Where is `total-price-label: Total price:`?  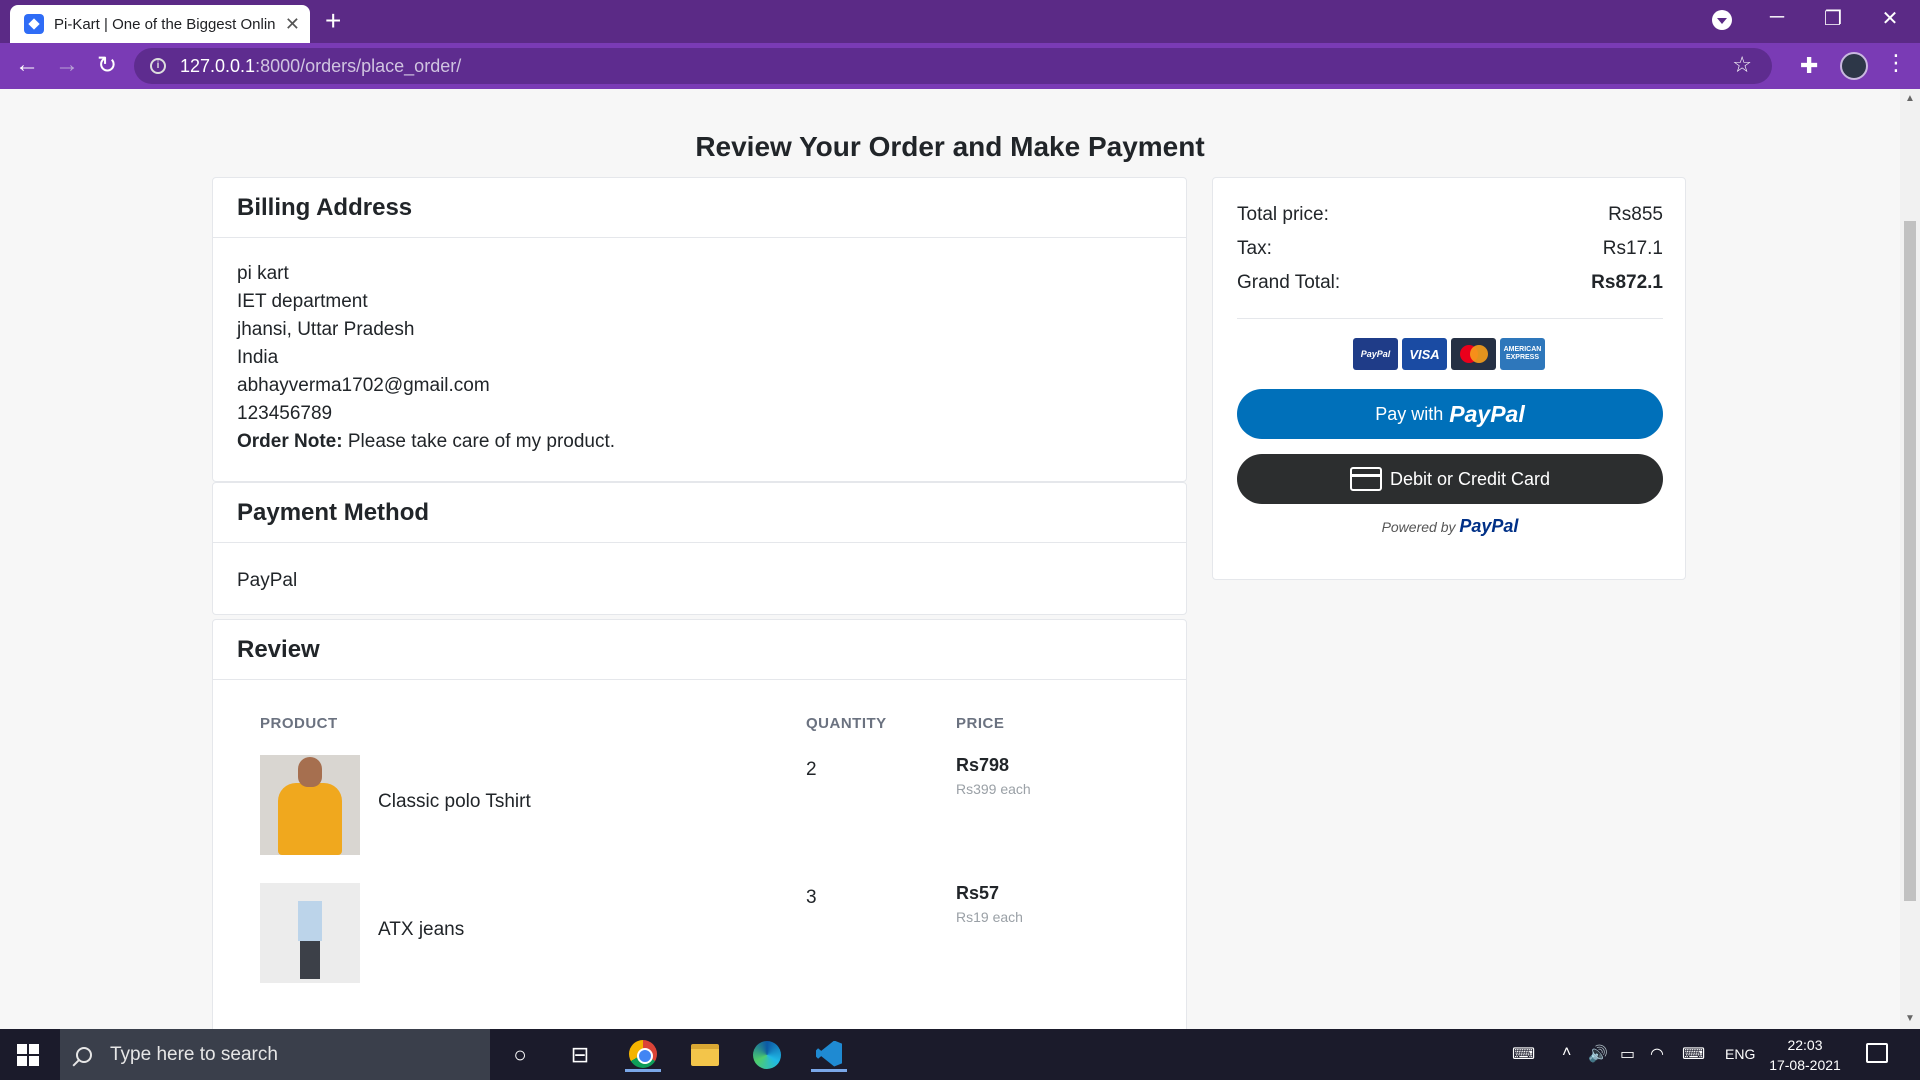
total-price-label: Total price: is located at coordinates (1283, 214).